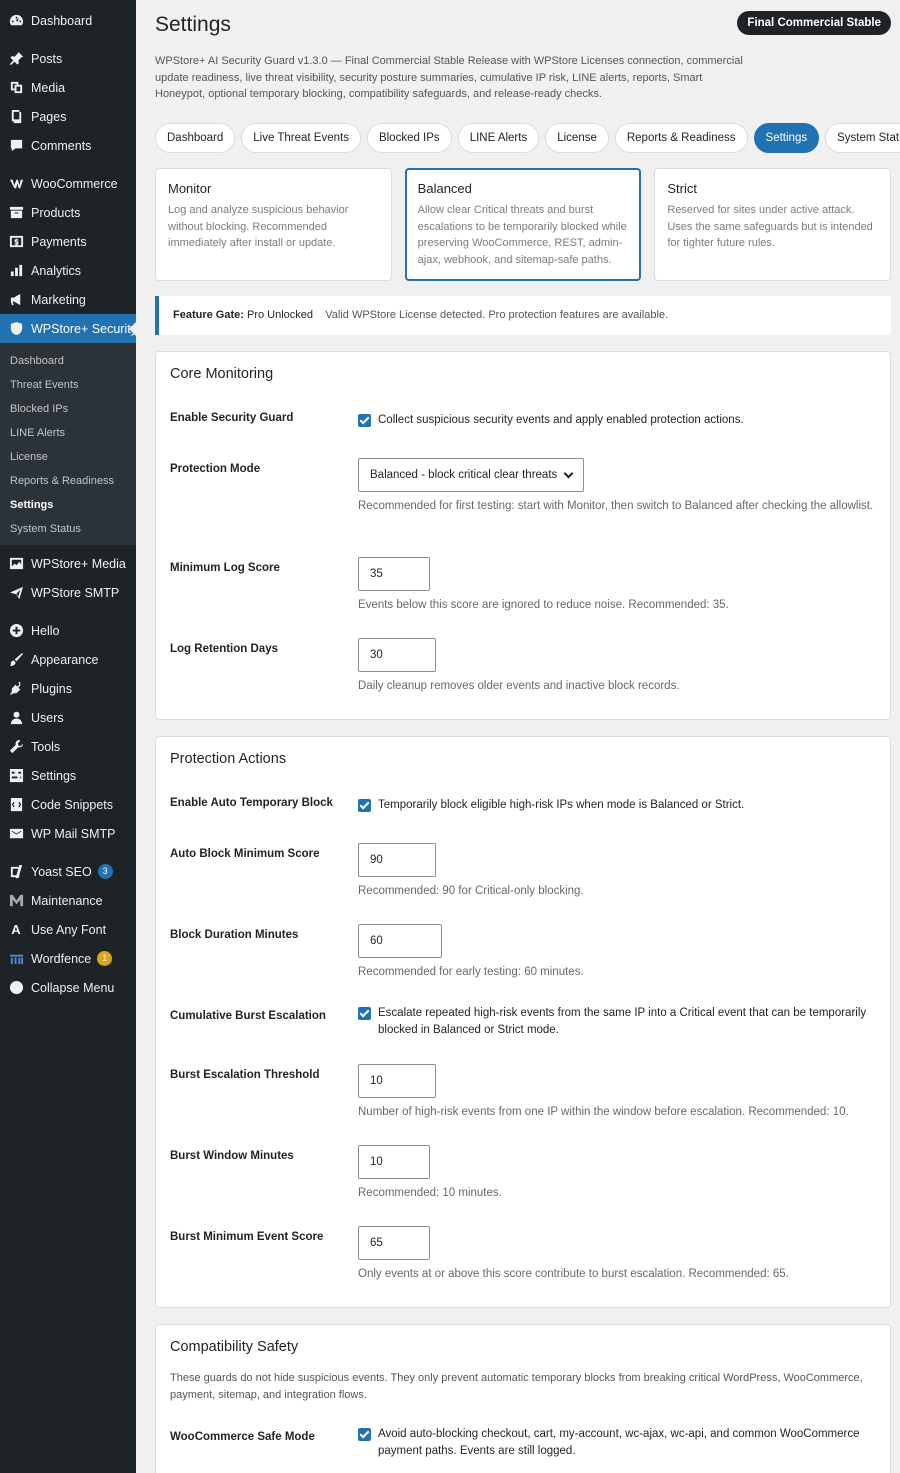  I want to click on tab-license: License, so click(577, 138).